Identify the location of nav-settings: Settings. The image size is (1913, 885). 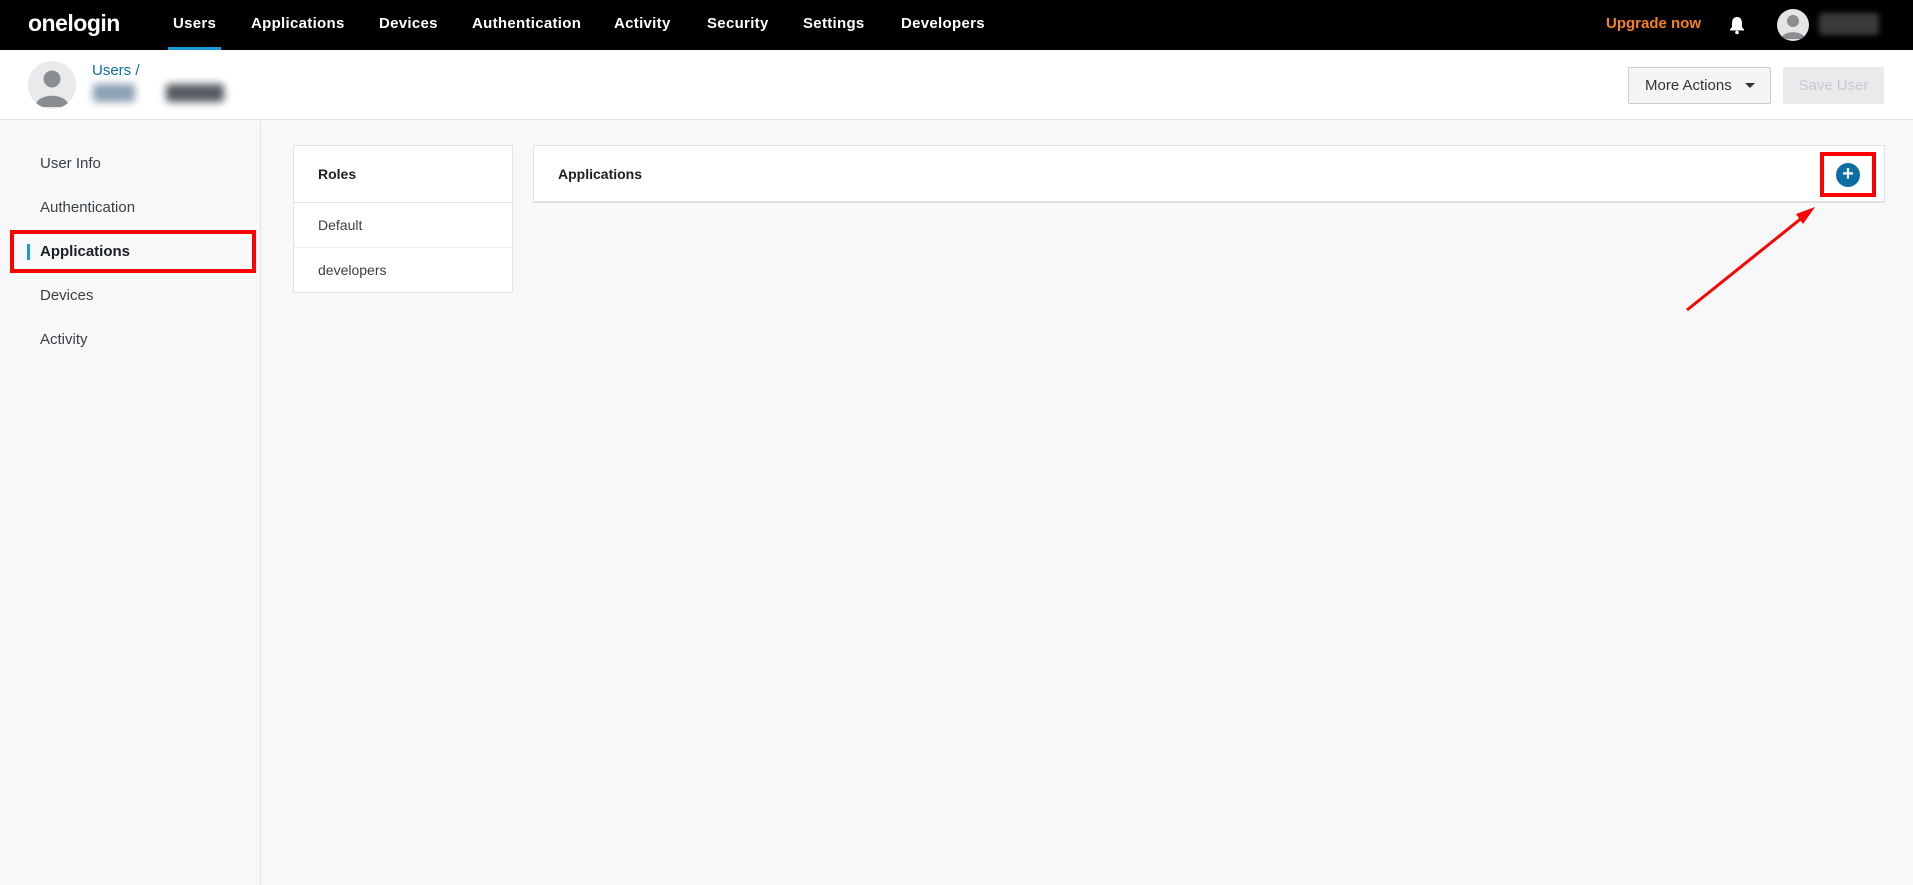
(834, 25).